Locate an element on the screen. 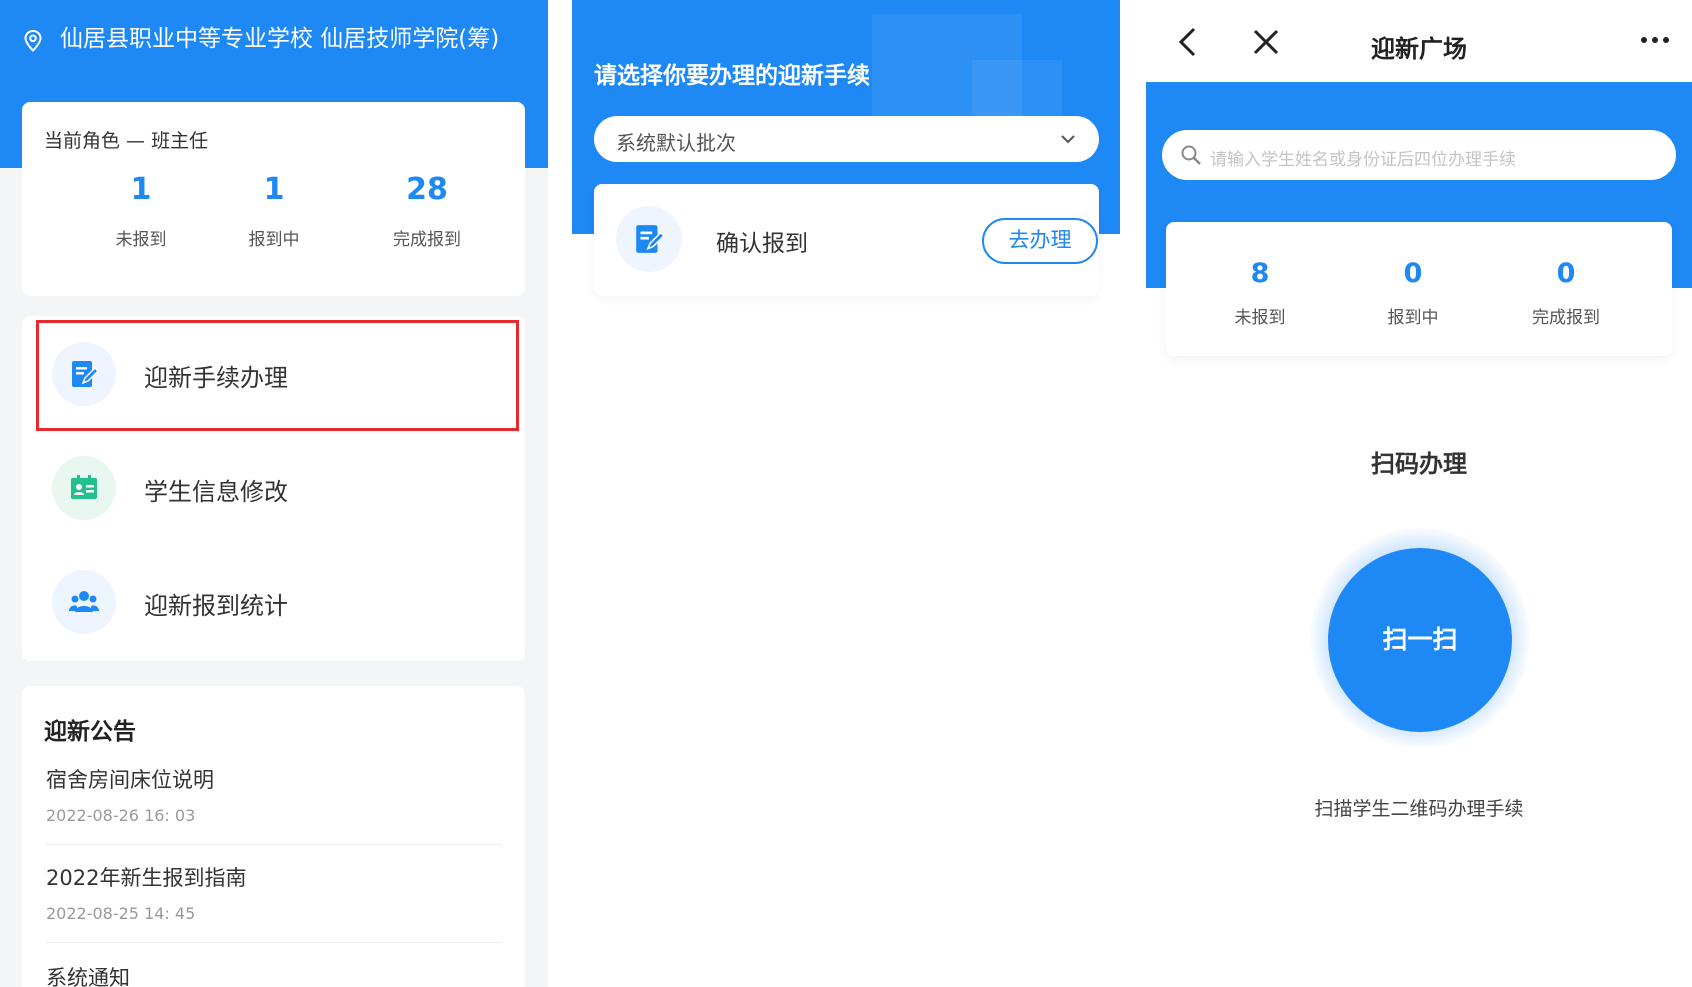 The height and width of the screenshot is (987, 1692). notice-title: 迎新公告 is located at coordinates (90, 732).